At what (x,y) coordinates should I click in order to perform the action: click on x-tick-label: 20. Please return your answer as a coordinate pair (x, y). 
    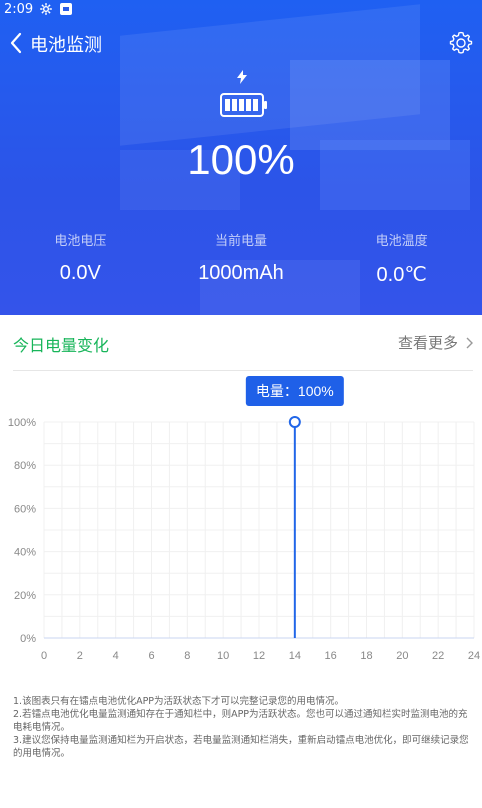
    Looking at the image, I should click on (402, 656).